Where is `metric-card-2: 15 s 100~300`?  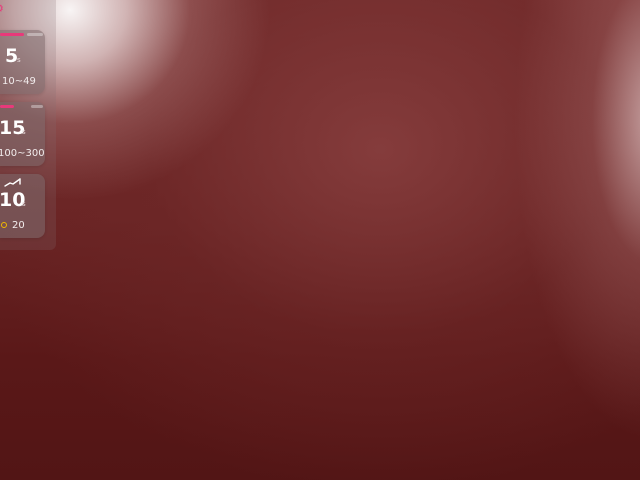 metric-card-2: 15 s 100~300 is located at coordinates (22, 134).